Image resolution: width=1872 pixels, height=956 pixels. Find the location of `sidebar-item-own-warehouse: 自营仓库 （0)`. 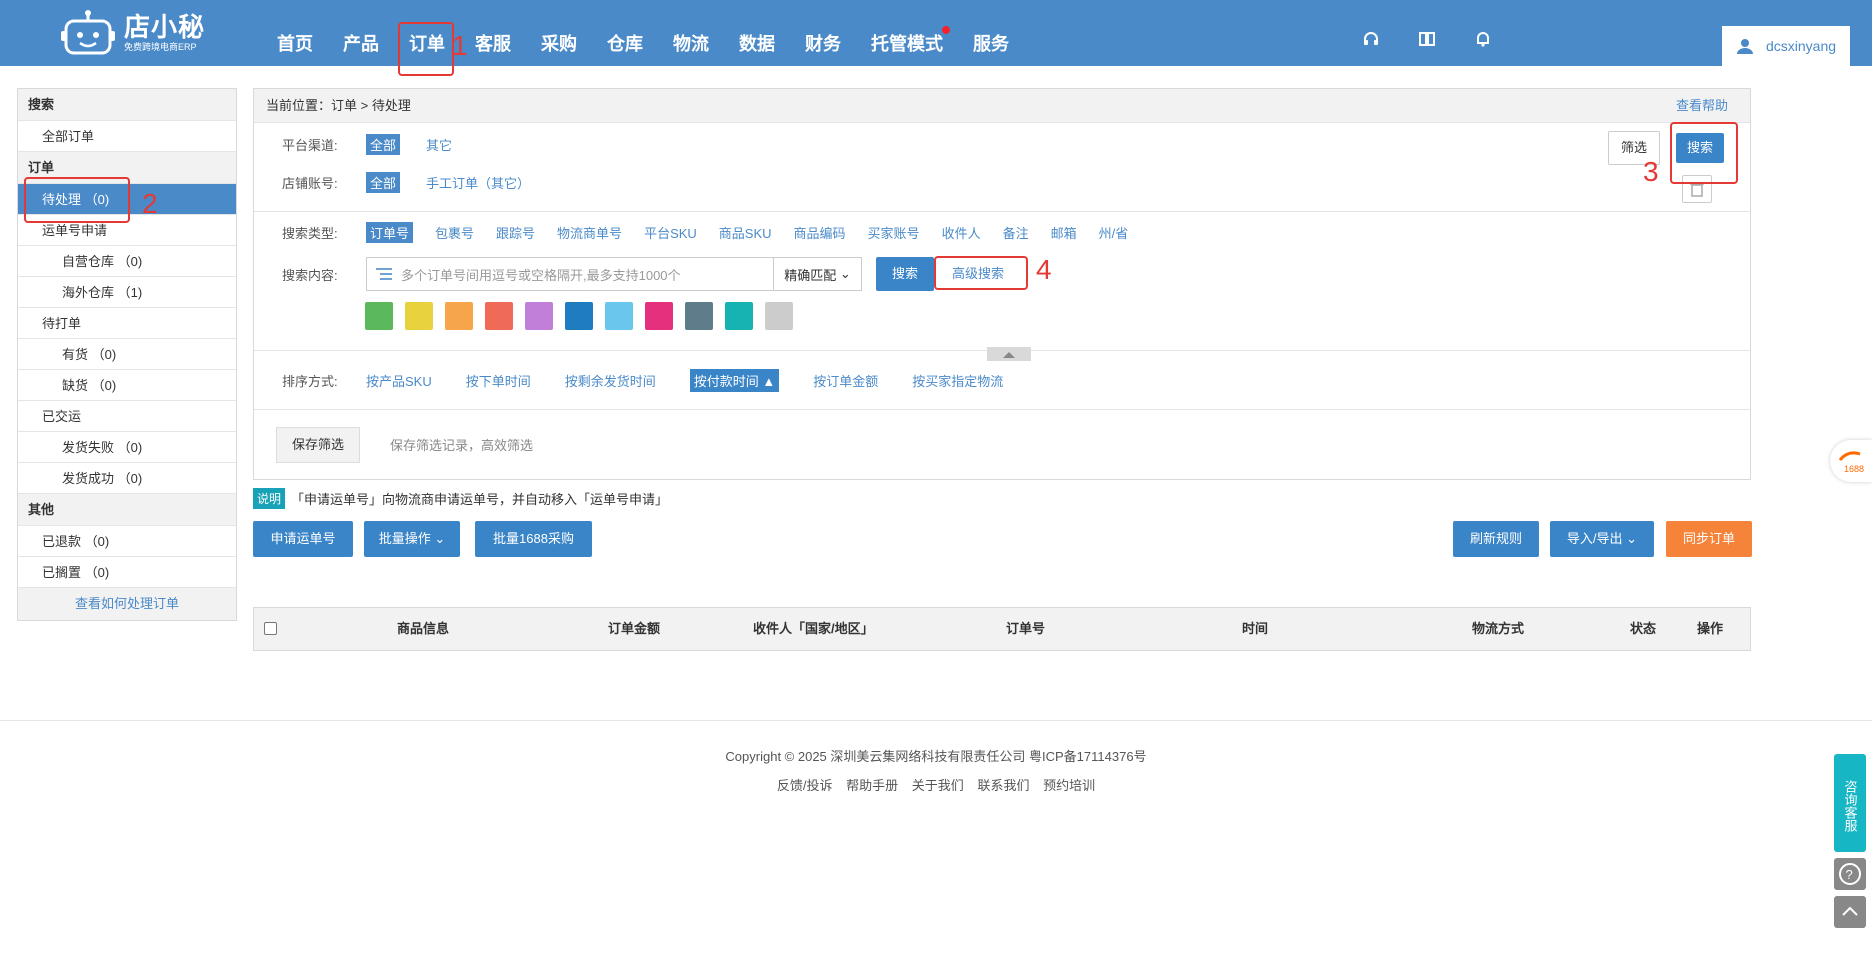

sidebar-item-own-warehouse: 自营仓库 （0) is located at coordinates (127, 261).